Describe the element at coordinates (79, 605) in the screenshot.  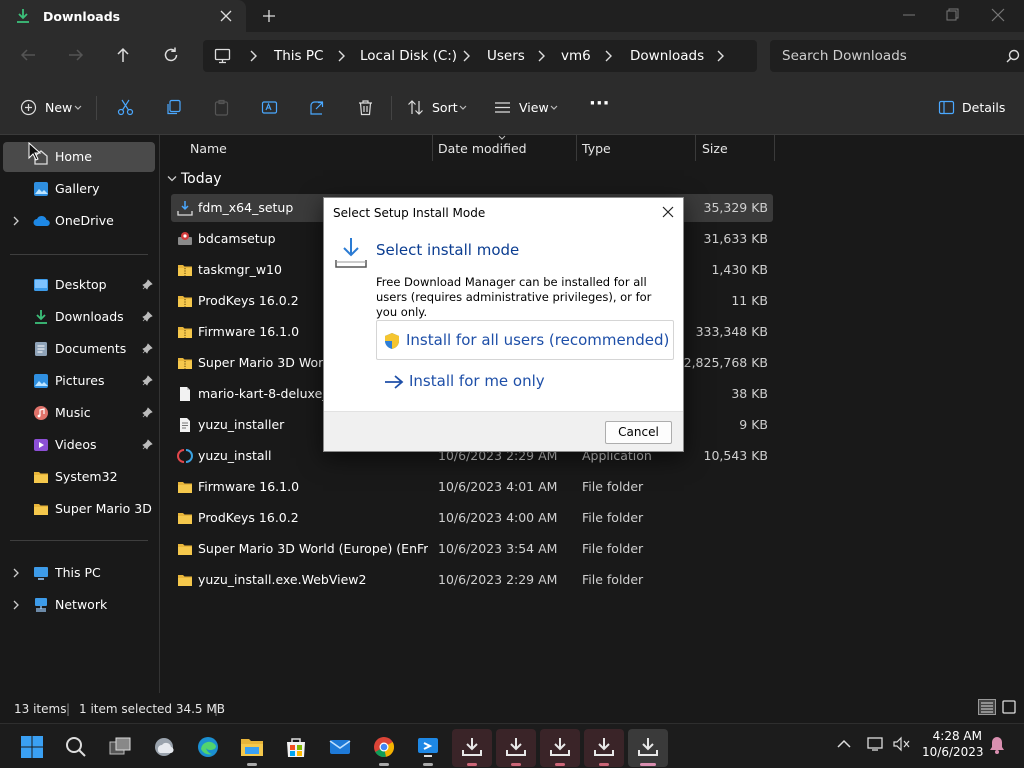
I see `sidebar-item-network: Network` at that location.